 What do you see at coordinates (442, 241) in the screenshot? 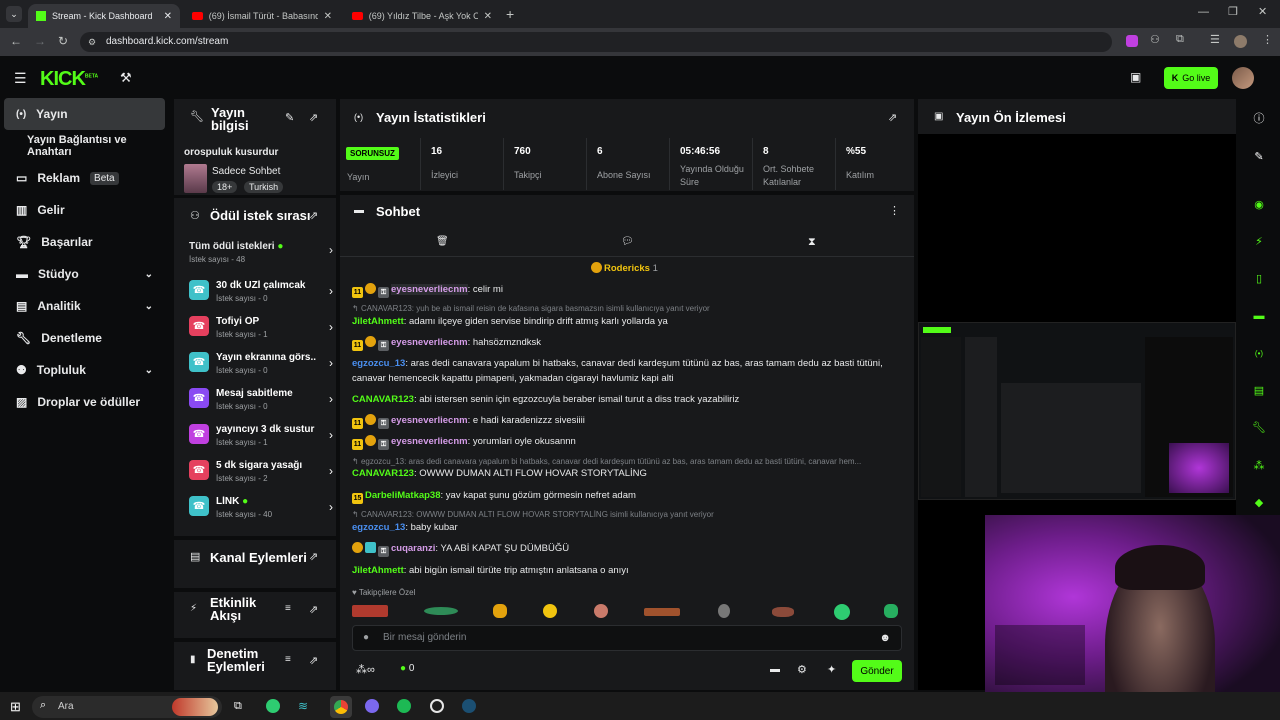
I see `trash-icon: 🗑︎` at bounding box center [442, 241].